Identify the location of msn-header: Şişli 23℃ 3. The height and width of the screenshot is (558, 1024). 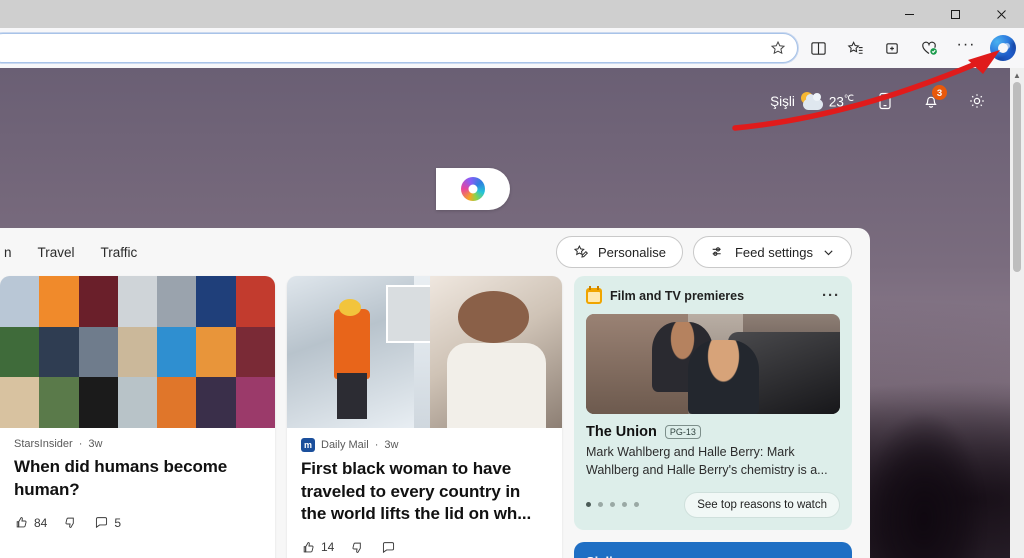
(505, 101).